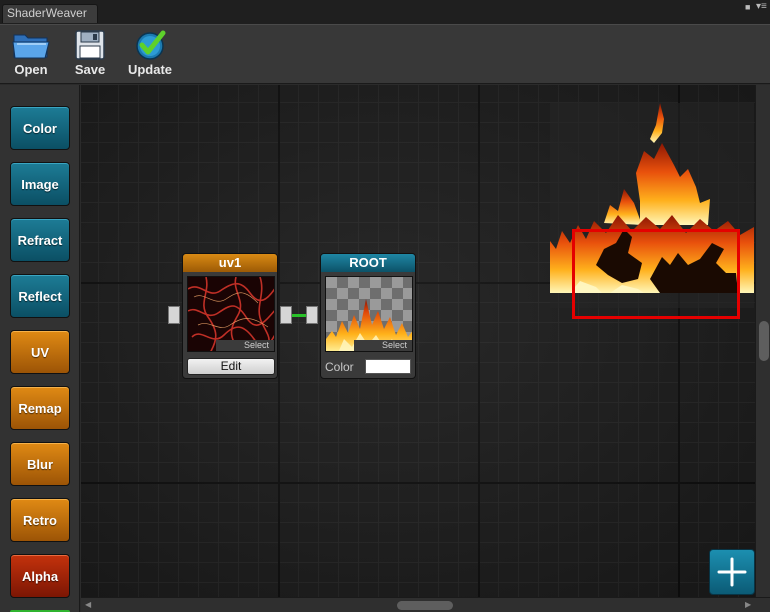 The height and width of the screenshot is (612, 770). I want to click on palette-color-button: Color, so click(40, 128).